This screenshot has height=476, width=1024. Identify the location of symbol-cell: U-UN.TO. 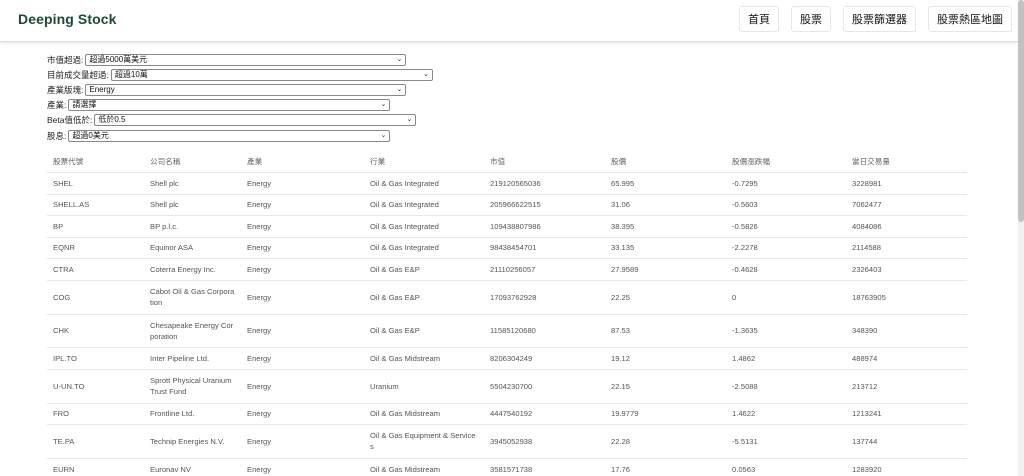
(95, 386).